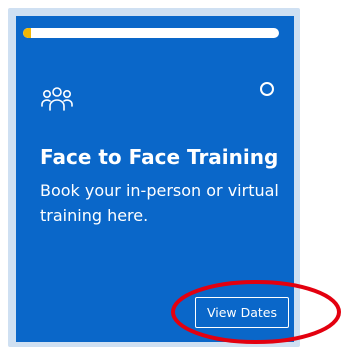 The image size is (347, 361). Describe the element at coordinates (267, 89) in the screenshot. I see `status-circle-icon` at that location.